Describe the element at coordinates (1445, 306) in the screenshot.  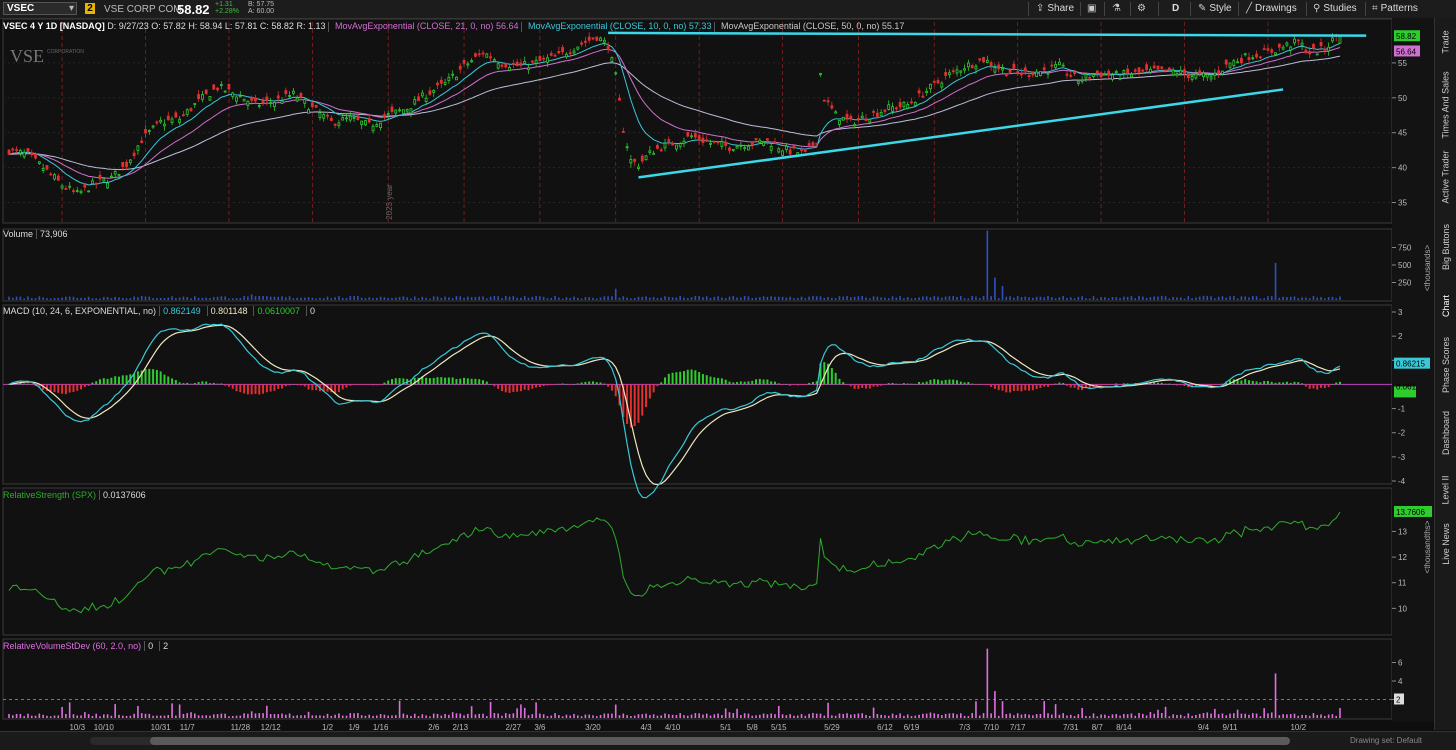
I see `sidebar-tab-chart: Chart` at that location.